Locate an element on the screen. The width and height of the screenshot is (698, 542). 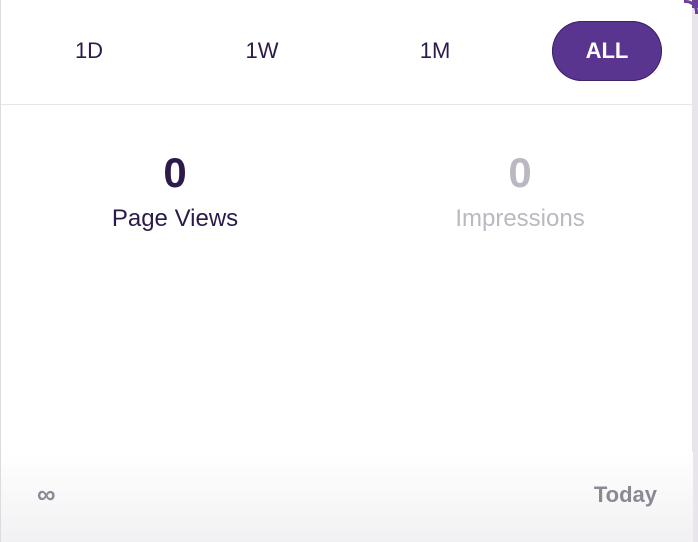
page-views-label: Page Views is located at coordinates (175, 218).